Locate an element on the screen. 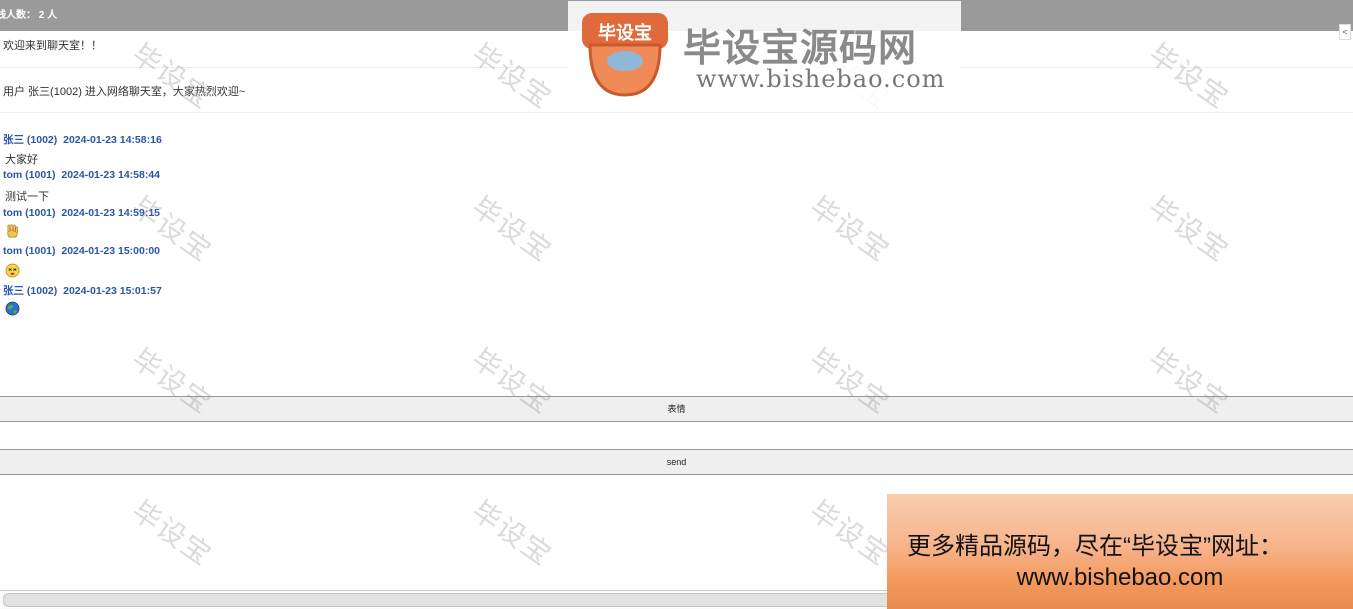  site-logo-banner: 毕设宝 毕设宝源码网 www.bishebao.com is located at coordinates (764, 54).